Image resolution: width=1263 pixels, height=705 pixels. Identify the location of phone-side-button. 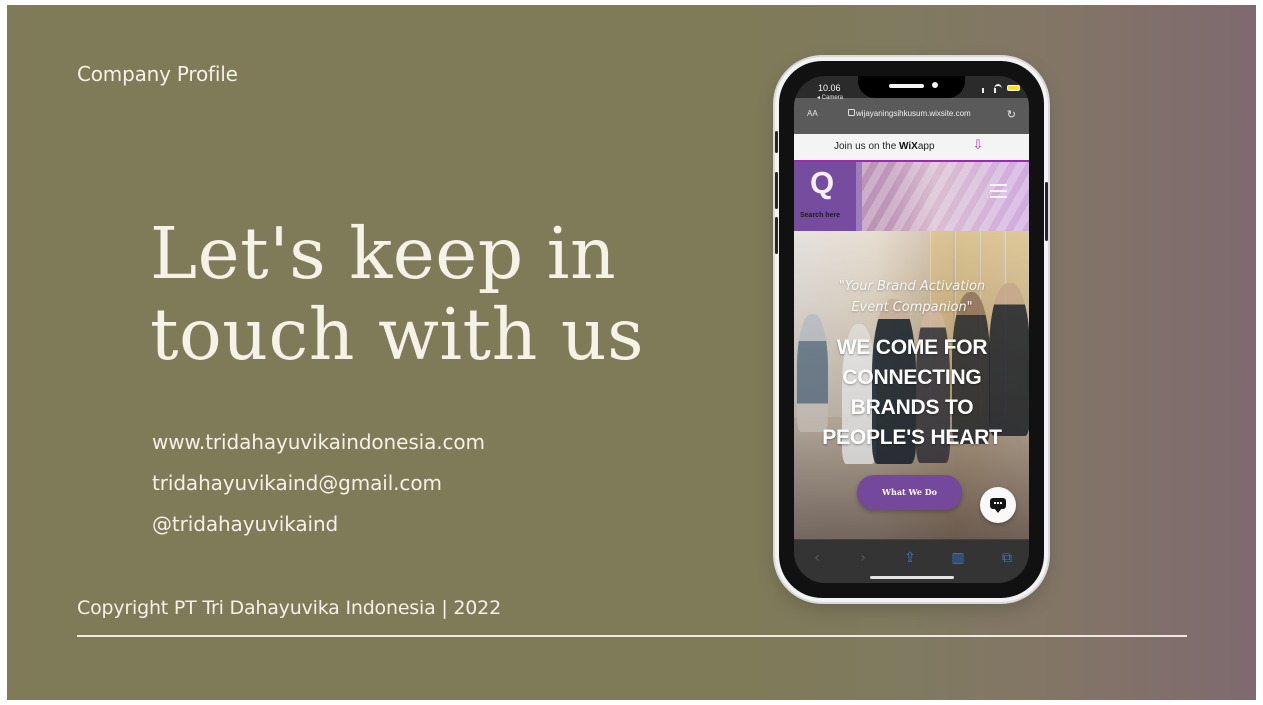
(776, 142).